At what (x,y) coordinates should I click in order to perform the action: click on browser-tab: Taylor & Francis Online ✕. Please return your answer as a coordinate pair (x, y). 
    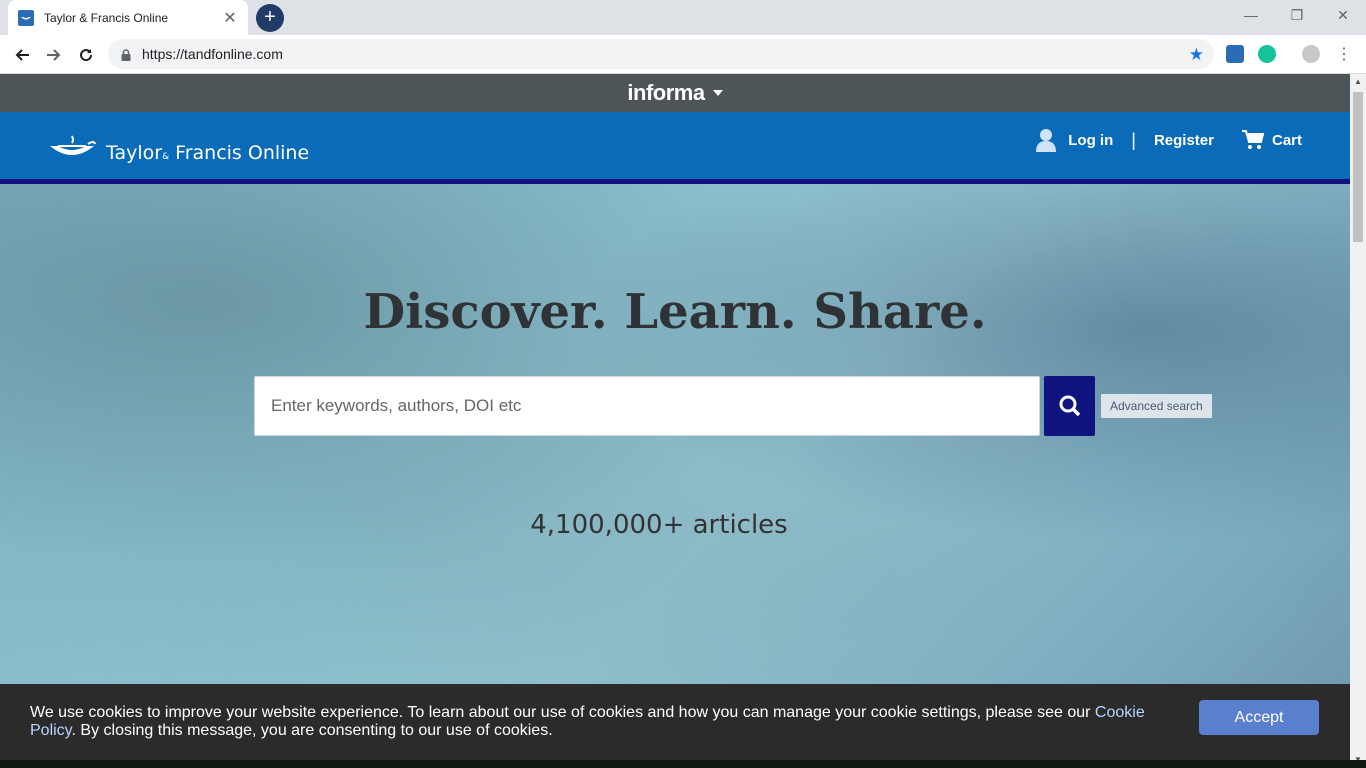
    Looking at the image, I should click on (128, 17).